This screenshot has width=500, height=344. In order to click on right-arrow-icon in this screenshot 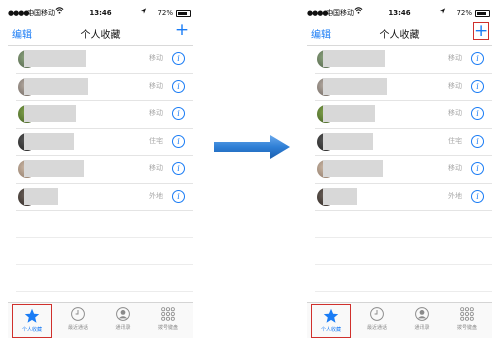, I will do `click(252, 147)`.